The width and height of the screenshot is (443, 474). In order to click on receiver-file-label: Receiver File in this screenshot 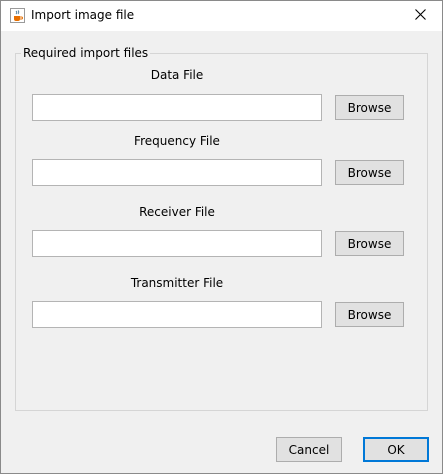, I will do `click(177, 212)`.